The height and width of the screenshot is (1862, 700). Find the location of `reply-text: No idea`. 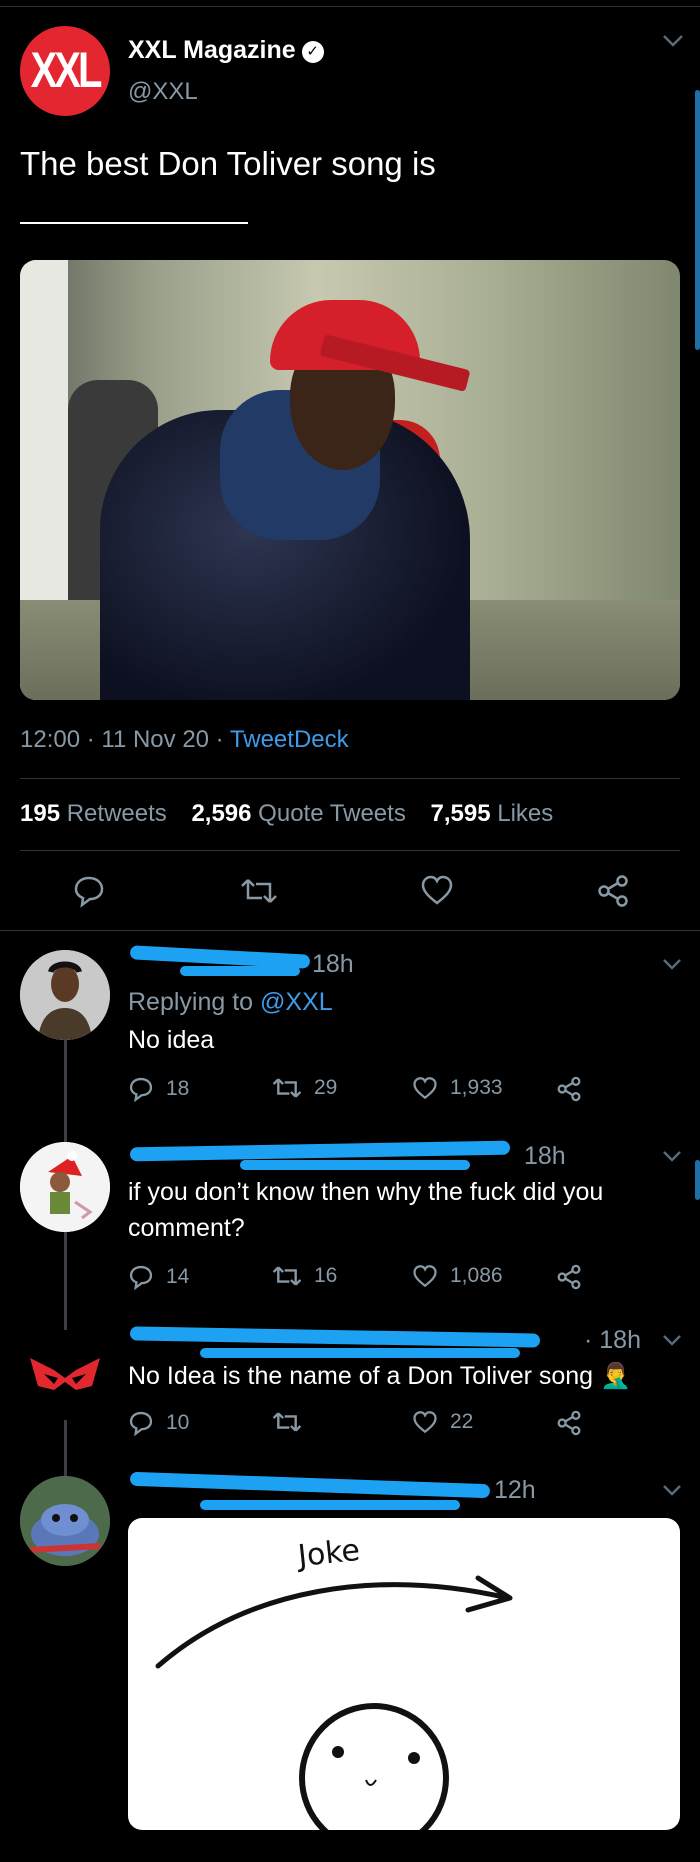

reply-text: No idea is located at coordinates (171, 1040).